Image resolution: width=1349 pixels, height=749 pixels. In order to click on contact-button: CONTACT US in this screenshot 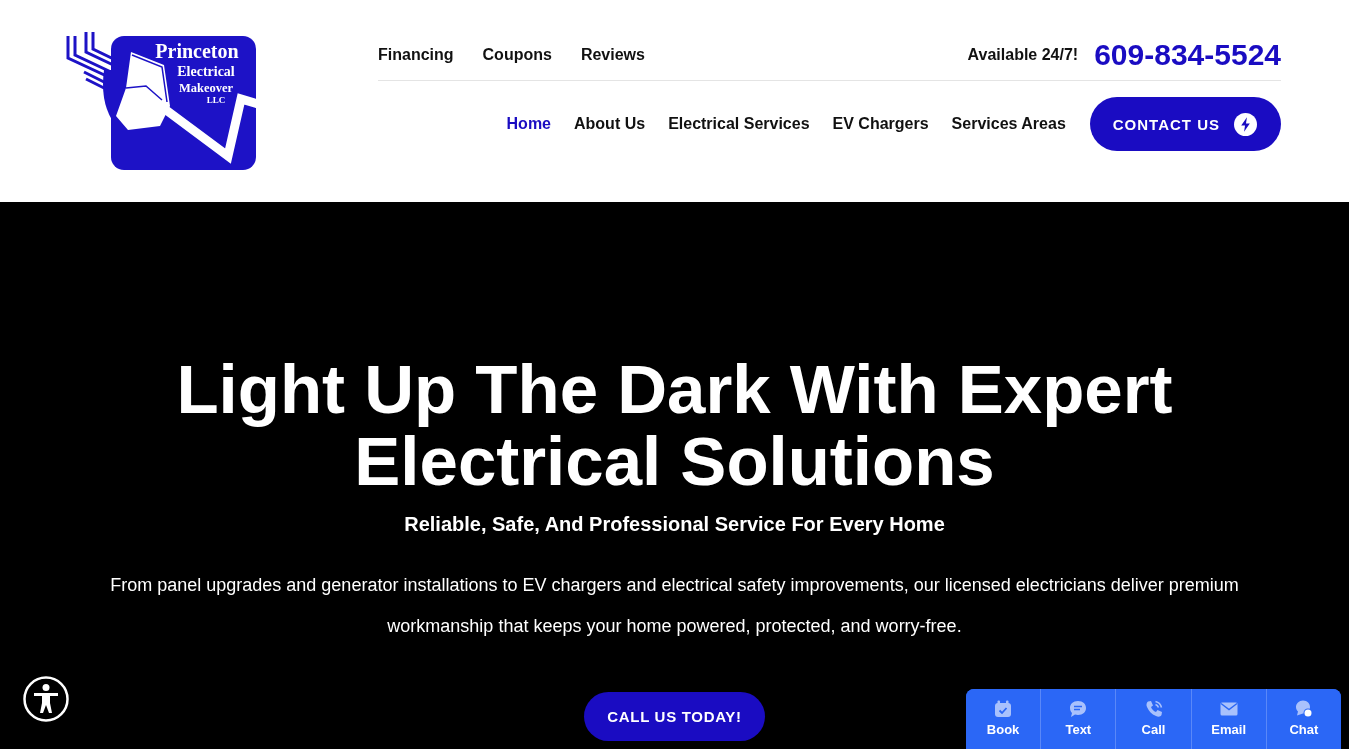, I will do `click(1185, 124)`.